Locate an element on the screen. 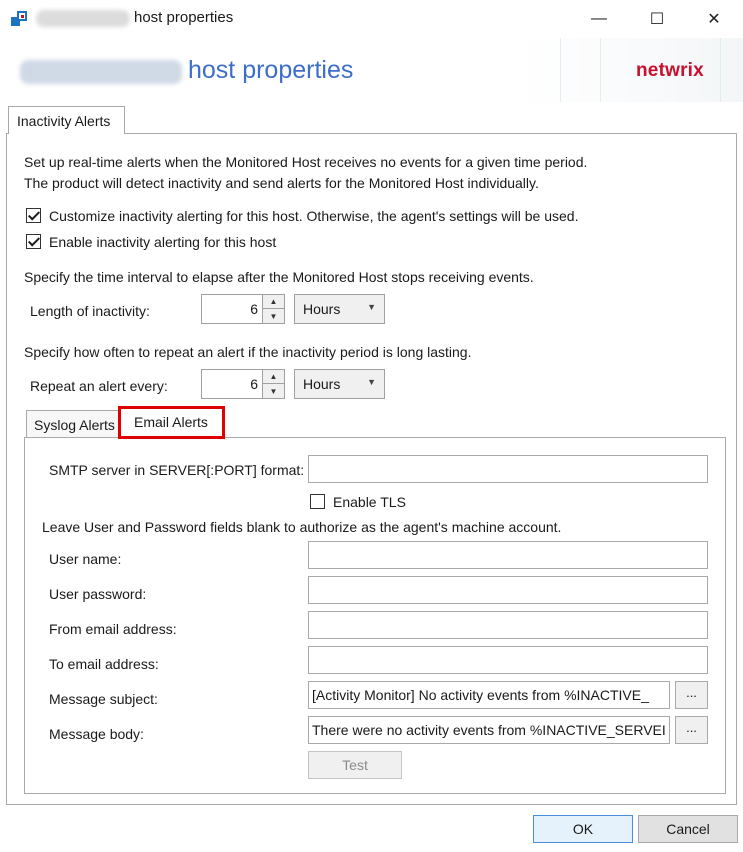 Image resolution: width=743 pixels, height=852 pixels. enable-tls-checkbox is located at coordinates (317, 501).